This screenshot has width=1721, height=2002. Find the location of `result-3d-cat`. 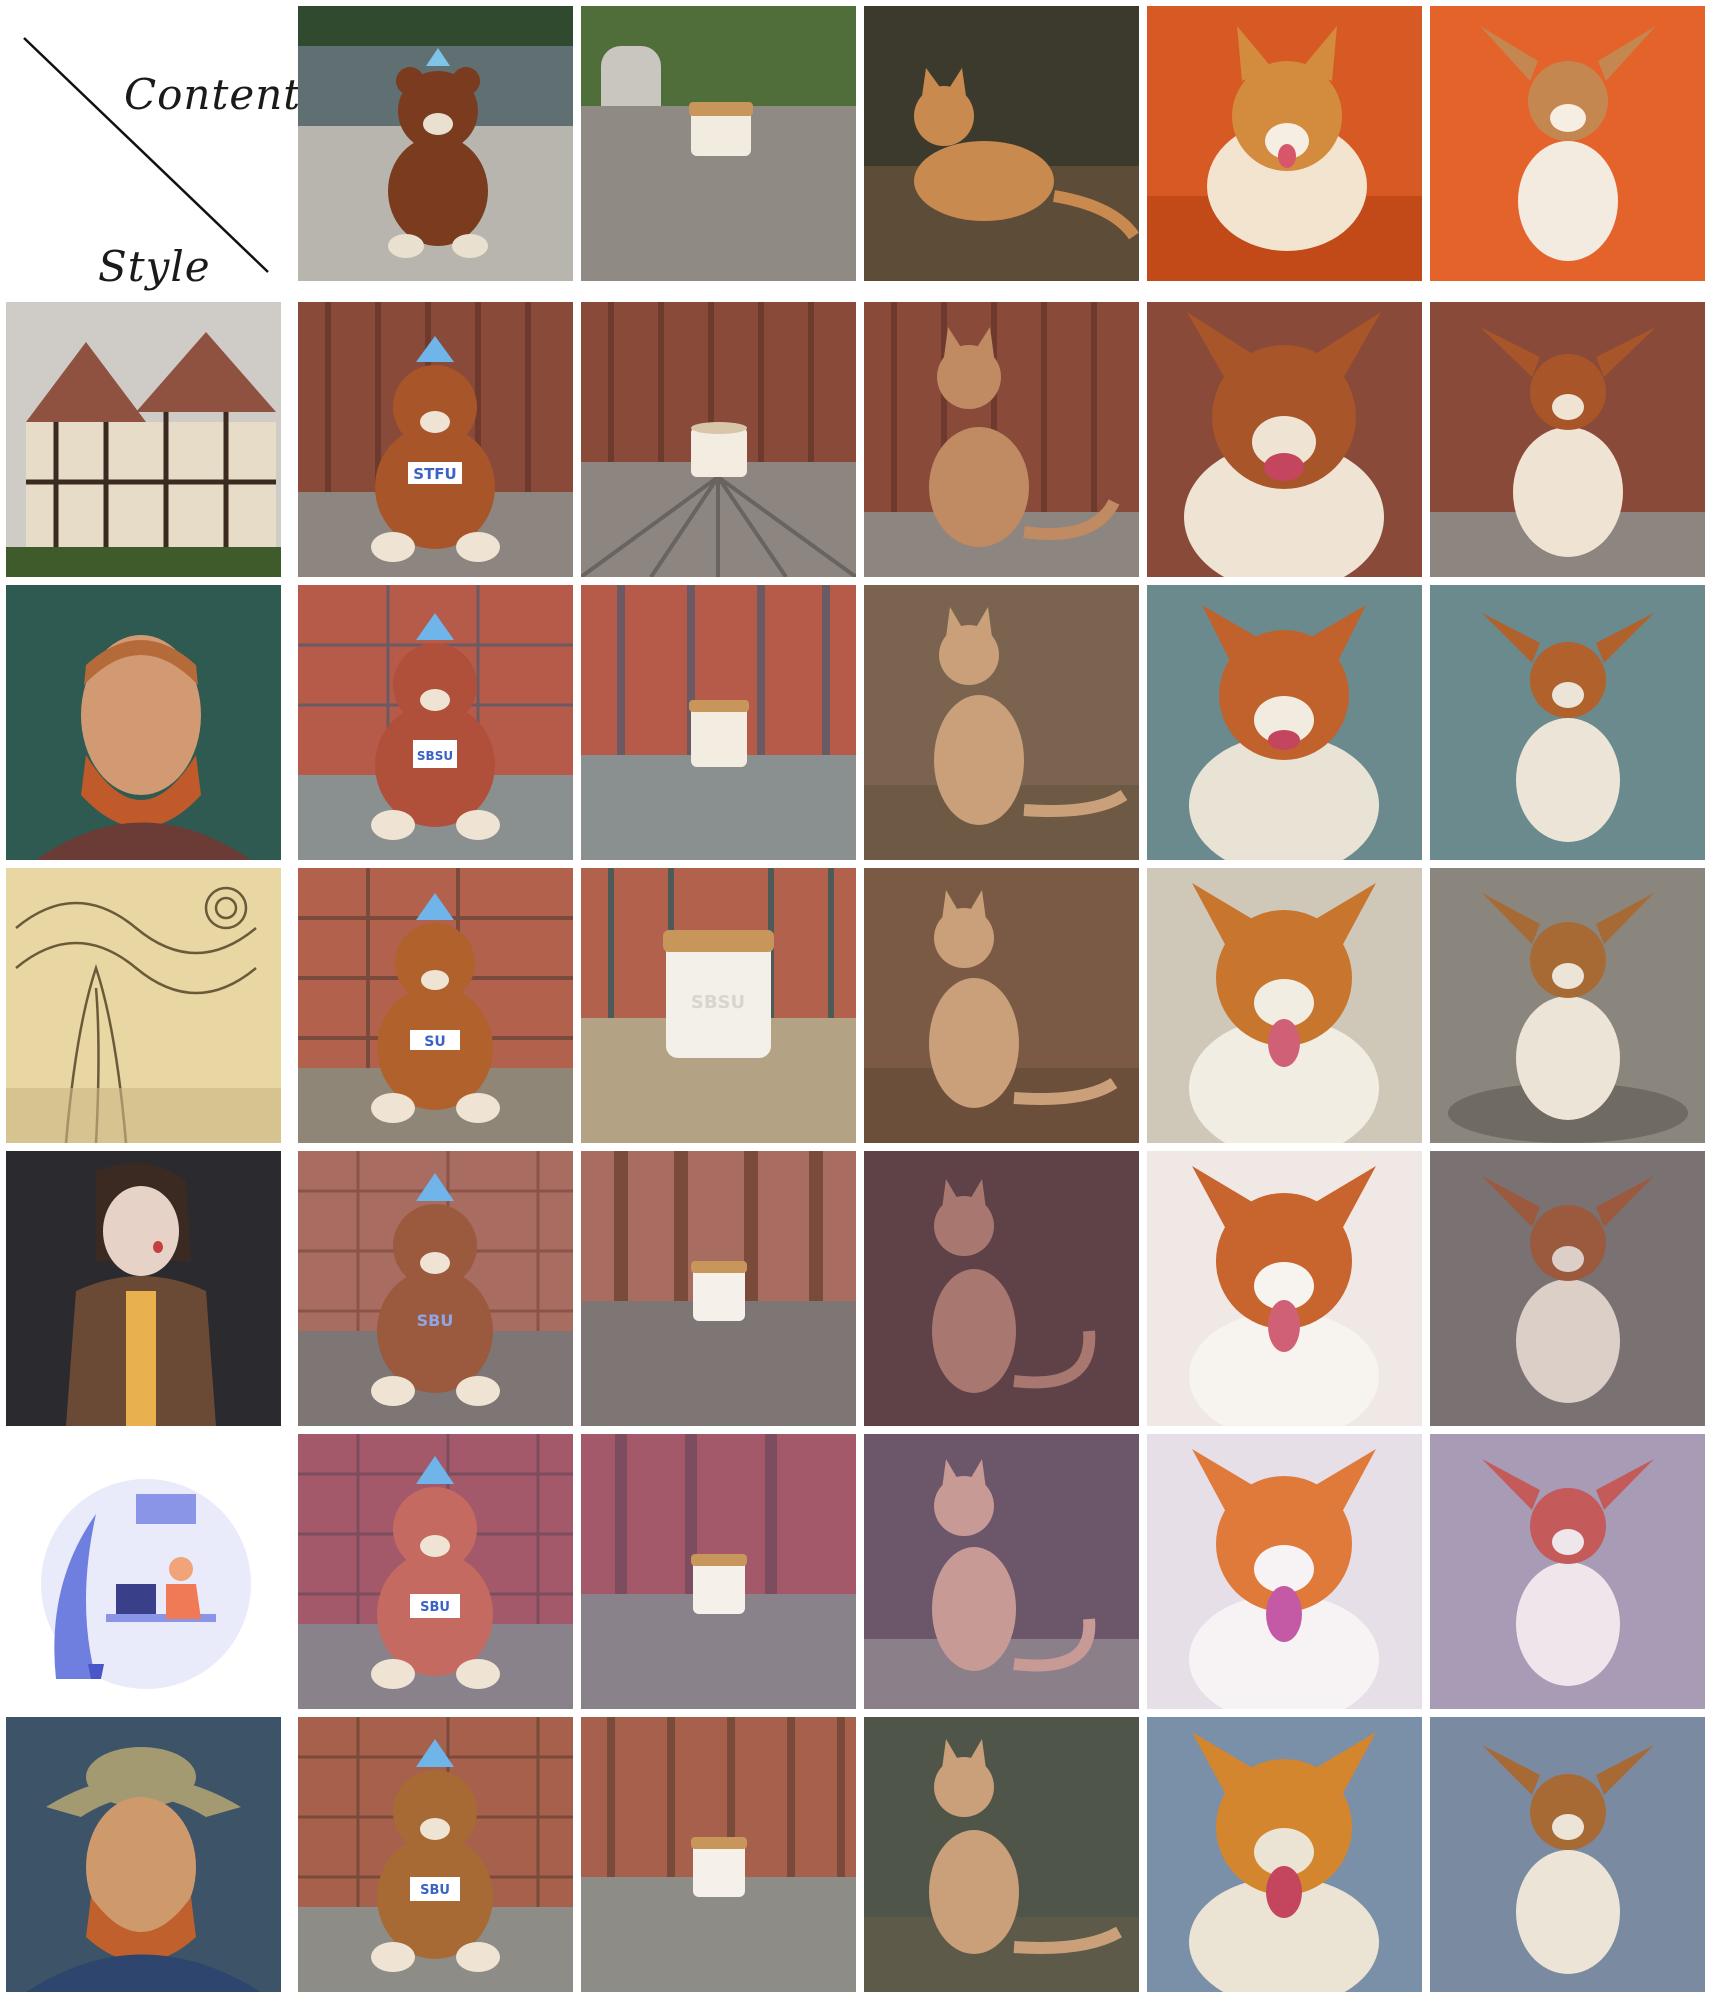

result-3d-cat is located at coordinates (1001, 1288).